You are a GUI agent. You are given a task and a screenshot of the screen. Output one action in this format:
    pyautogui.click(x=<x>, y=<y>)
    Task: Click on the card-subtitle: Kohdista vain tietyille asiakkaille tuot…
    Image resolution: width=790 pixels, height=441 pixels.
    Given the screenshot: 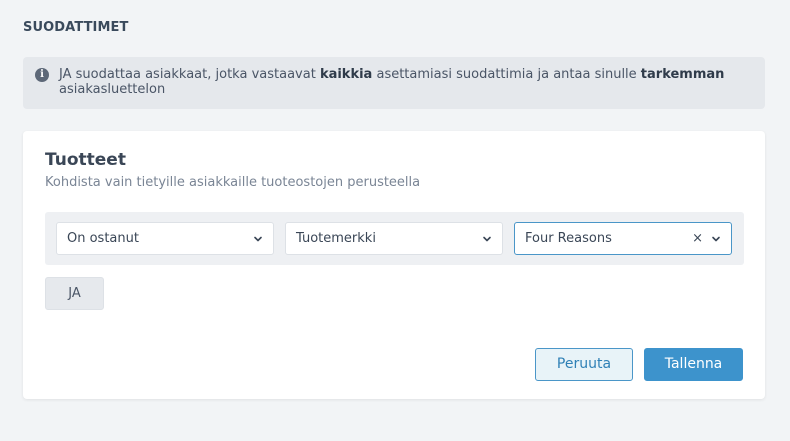 What is the action you would take?
    pyautogui.click(x=233, y=182)
    